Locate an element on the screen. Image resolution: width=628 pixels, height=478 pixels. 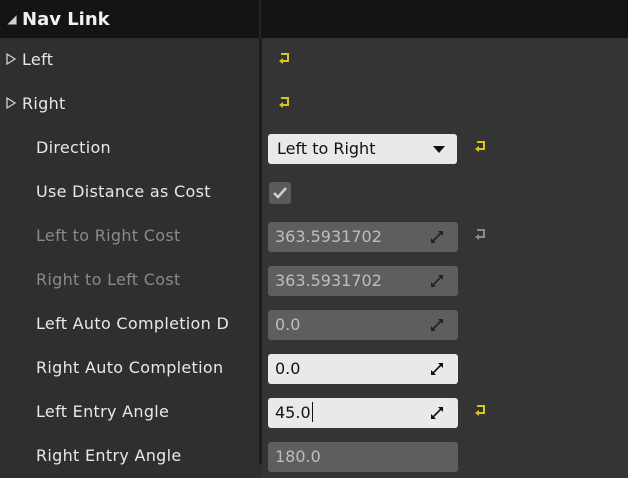
left-to-right-cost-field: 363.5931702 is located at coordinates (363, 237).